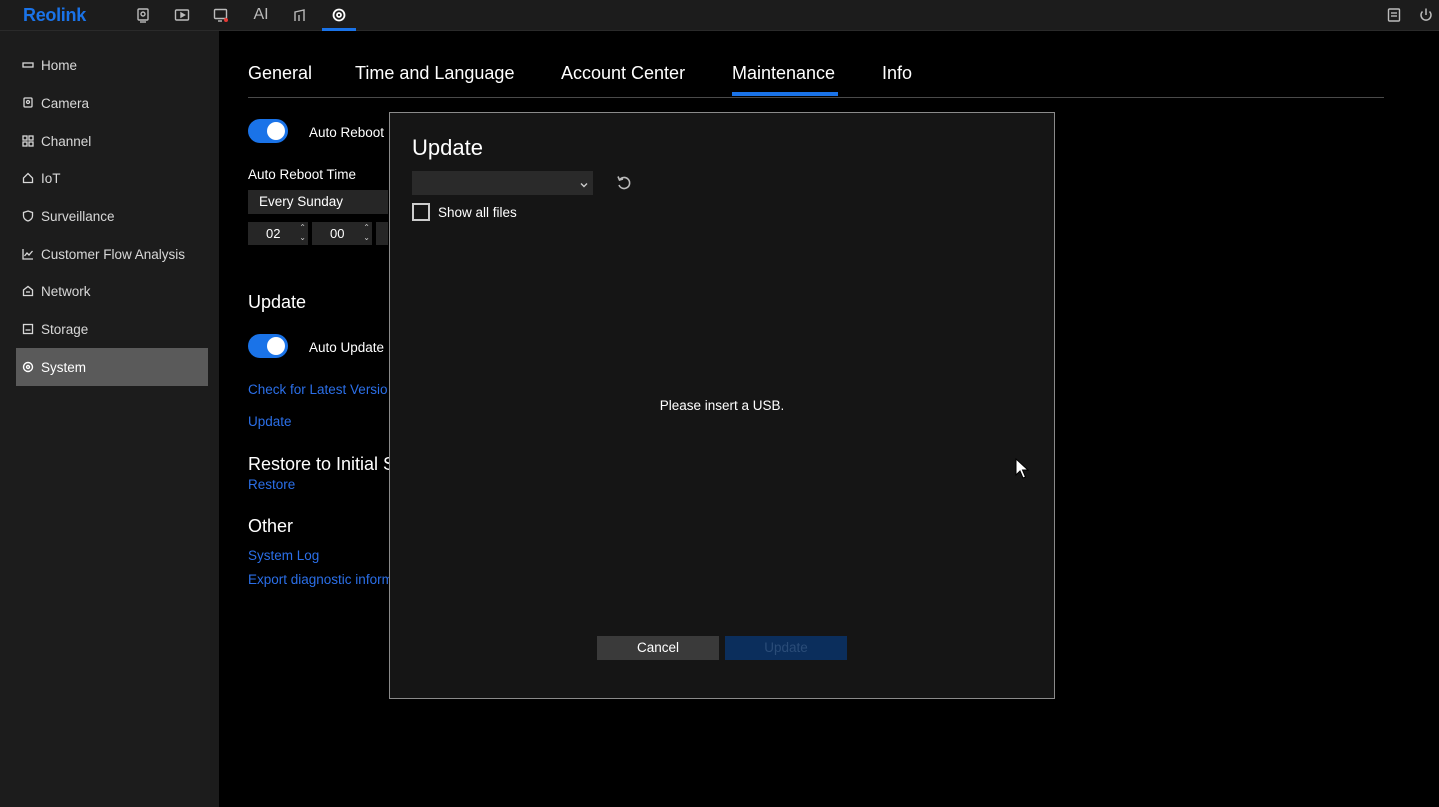 The width and height of the screenshot is (1439, 807). I want to click on chevron-down-icon, so click(584, 182).